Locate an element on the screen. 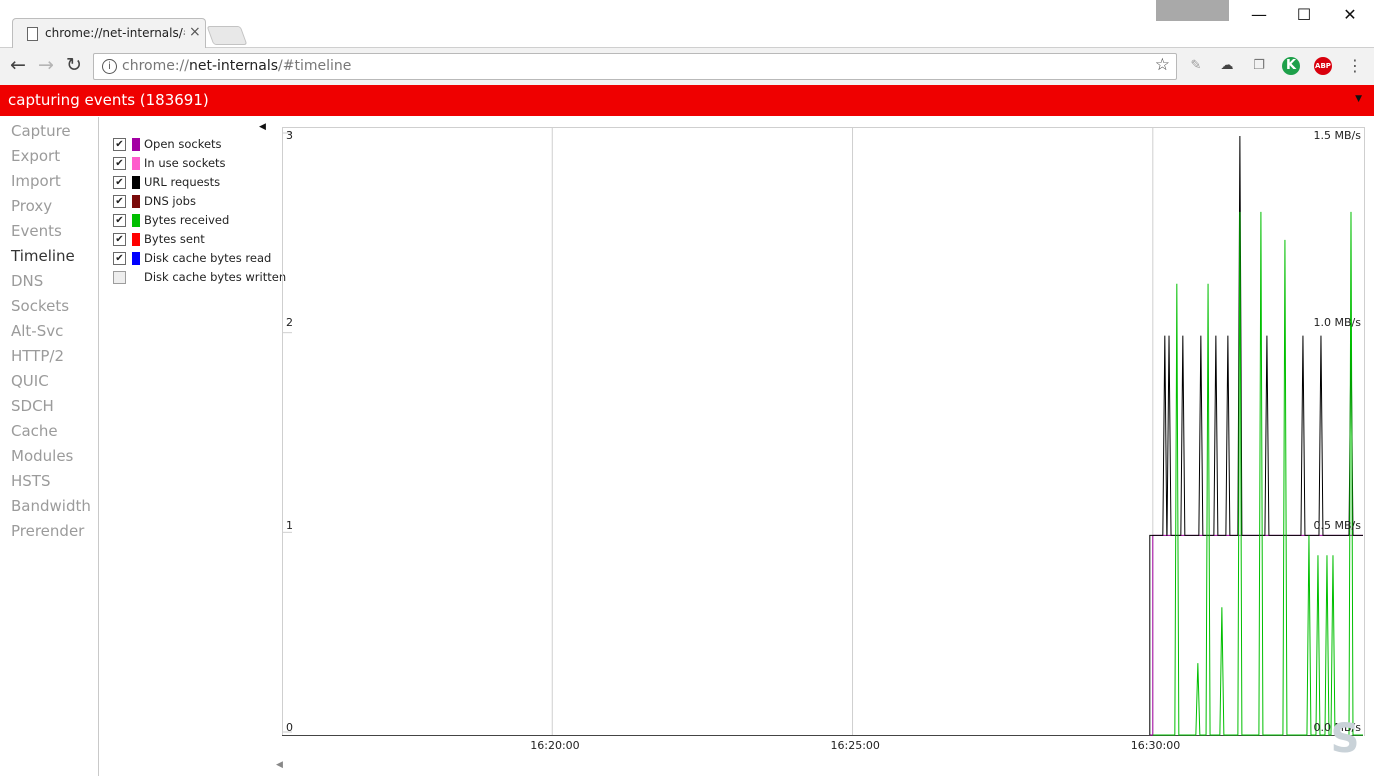 This screenshot has height=776, width=1374. x-tick-label: 16:30:00 is located at coordinates (1155, 745).